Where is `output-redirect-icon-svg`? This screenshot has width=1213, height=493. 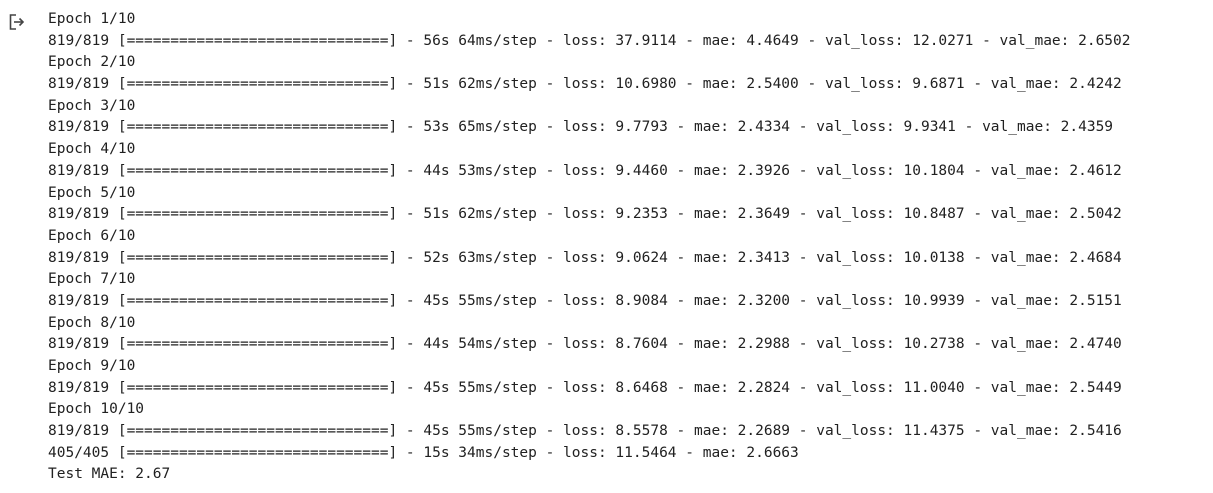
output-redirect-icon-svg is located at coordinates (17, 22).